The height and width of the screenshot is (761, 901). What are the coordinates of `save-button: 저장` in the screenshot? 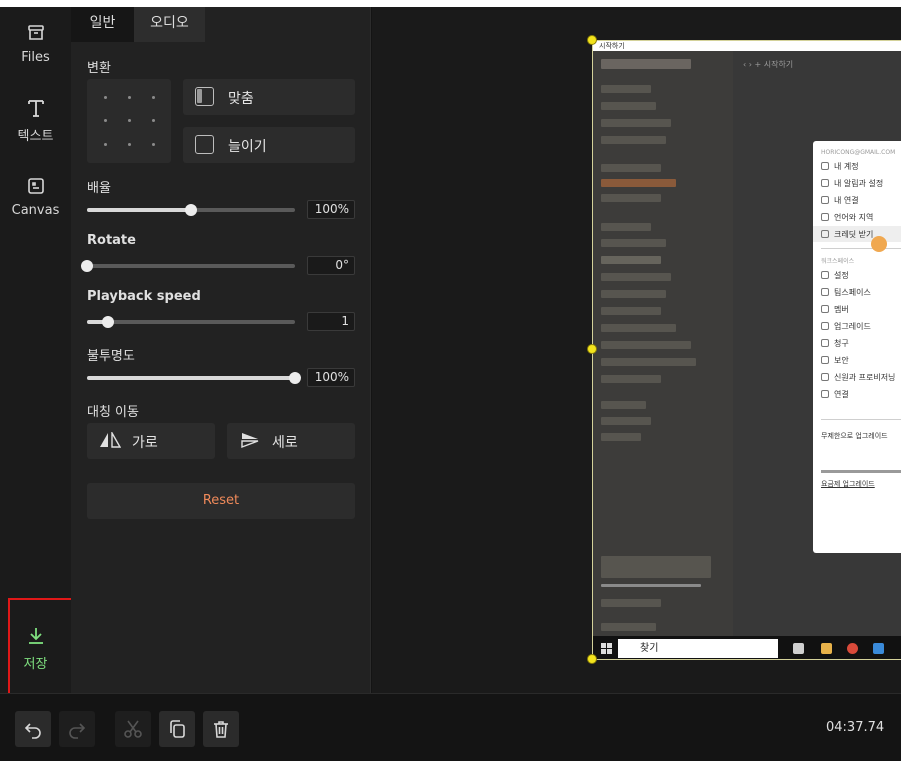 It's located at (35, 648).